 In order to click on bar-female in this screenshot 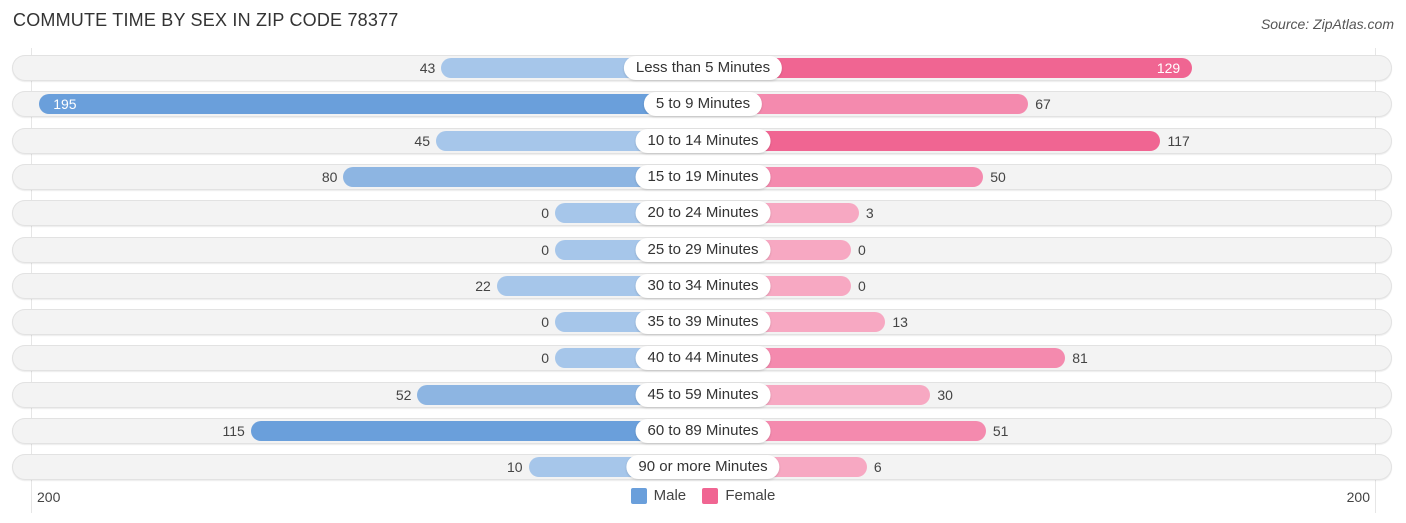, I will do `click(932, 140)`.